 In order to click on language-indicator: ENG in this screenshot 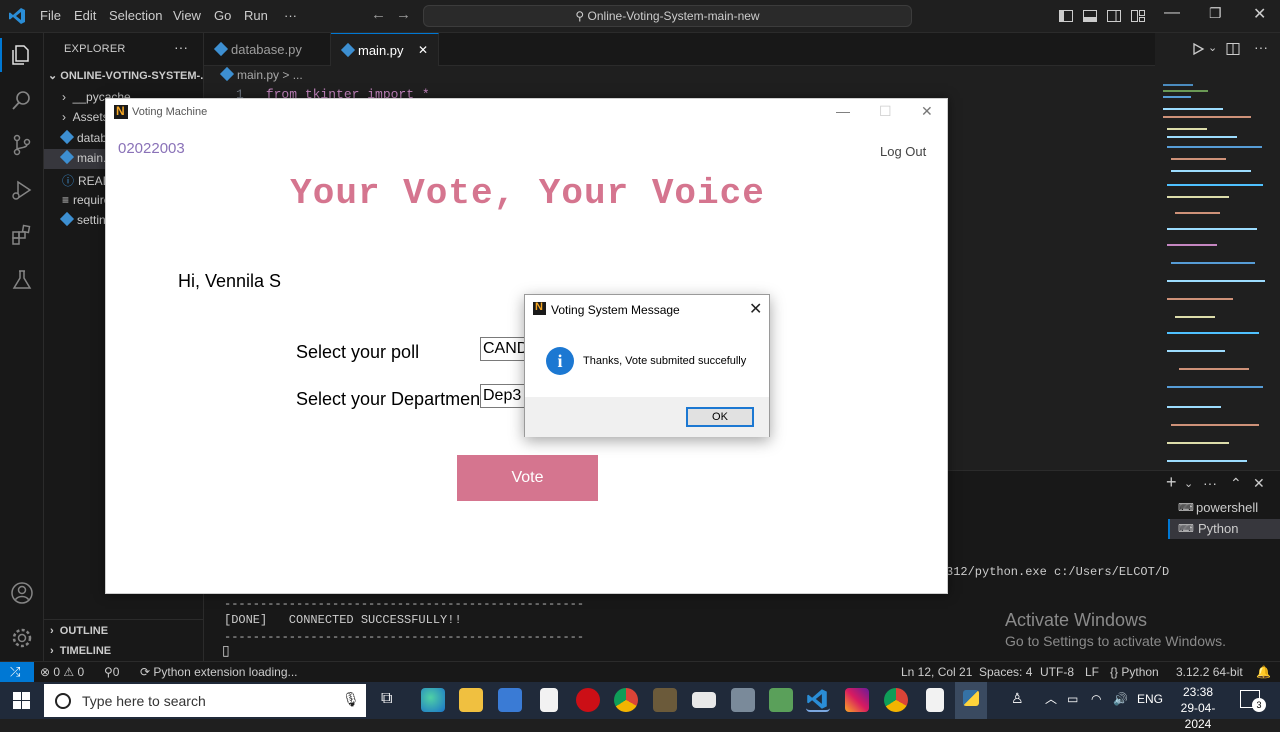, I will do `click(1150, 699)`.